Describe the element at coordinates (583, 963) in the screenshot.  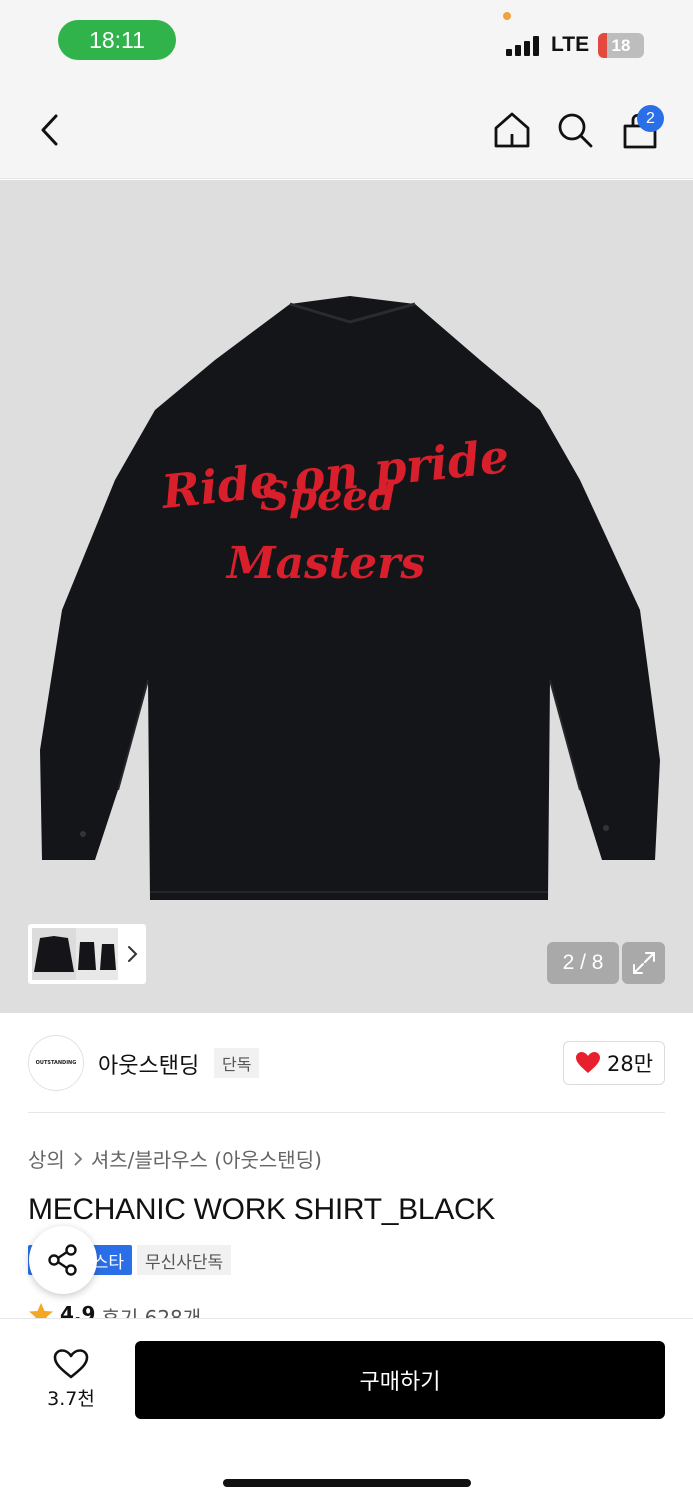
I see `image-page-counter: 2 / 8` at that location.